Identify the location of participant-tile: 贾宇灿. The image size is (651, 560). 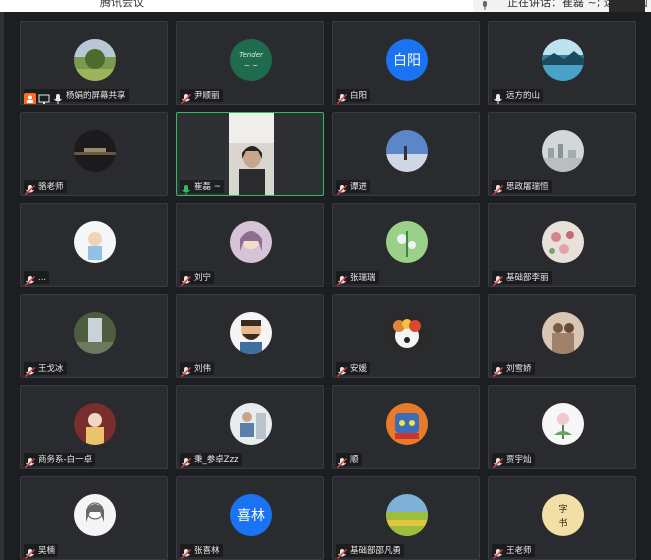
(562, 427).